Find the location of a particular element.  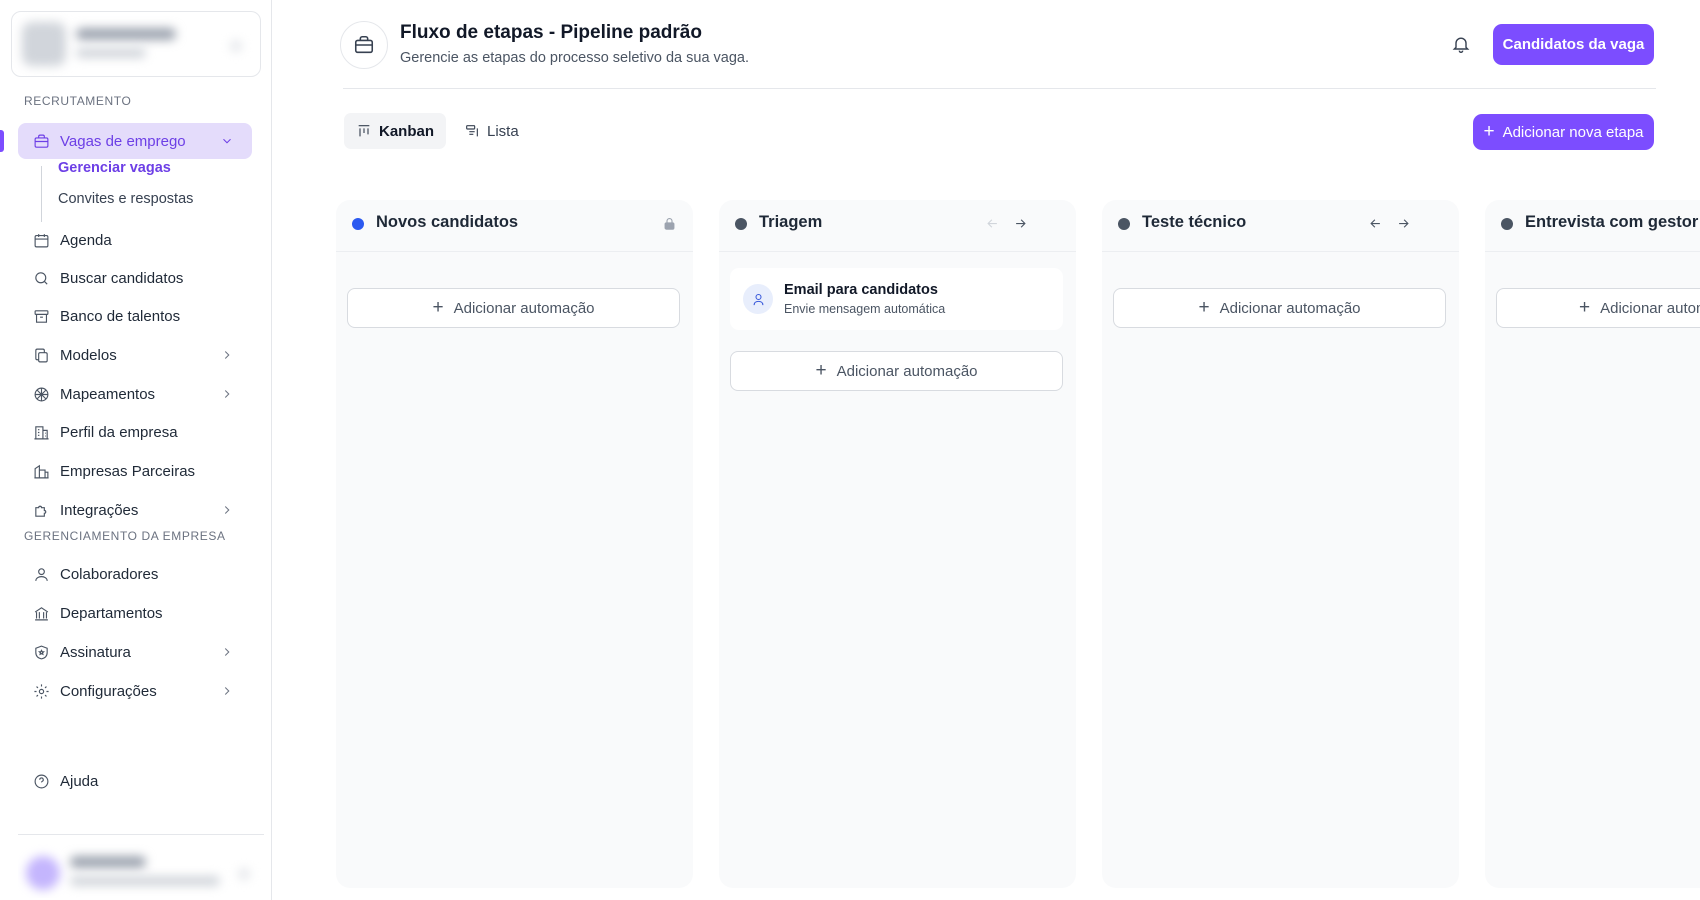

copy-icon is located at coordinates (41, 355).